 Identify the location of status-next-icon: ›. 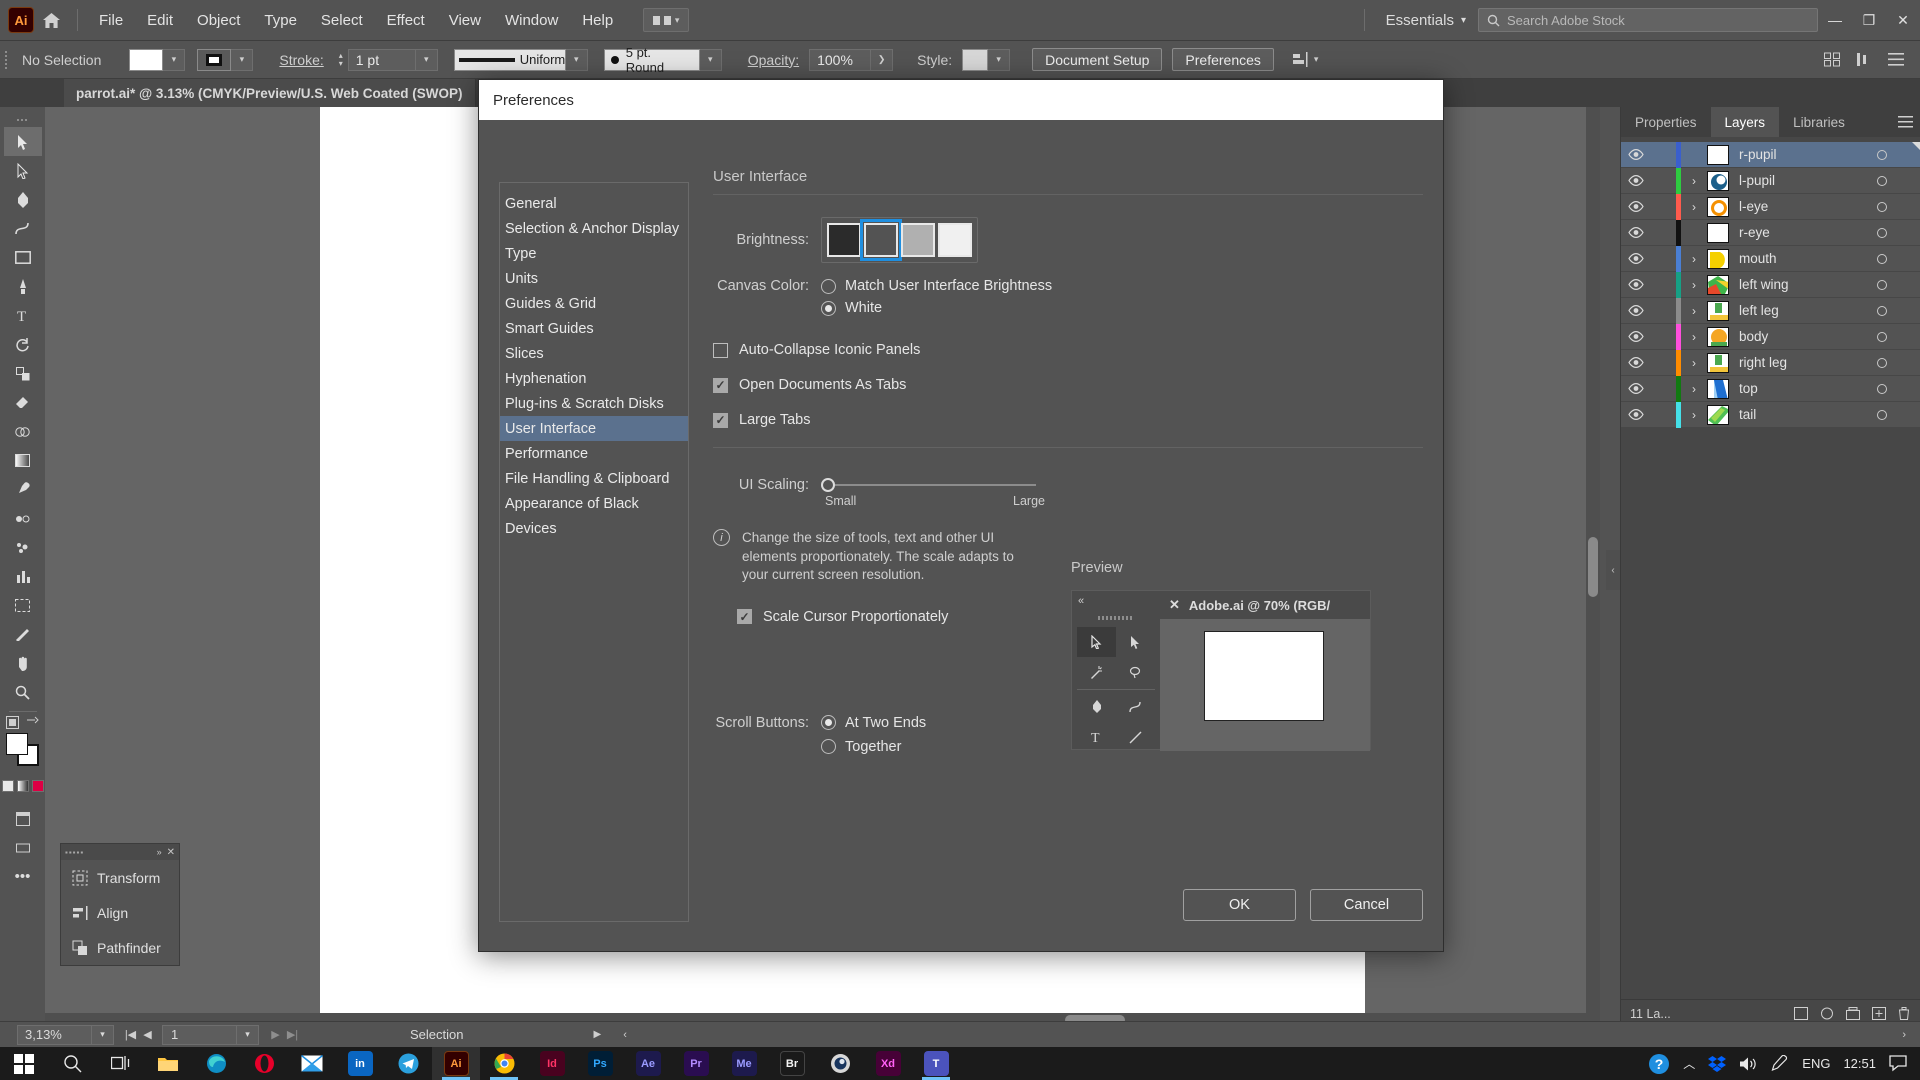
(1904, 1035).